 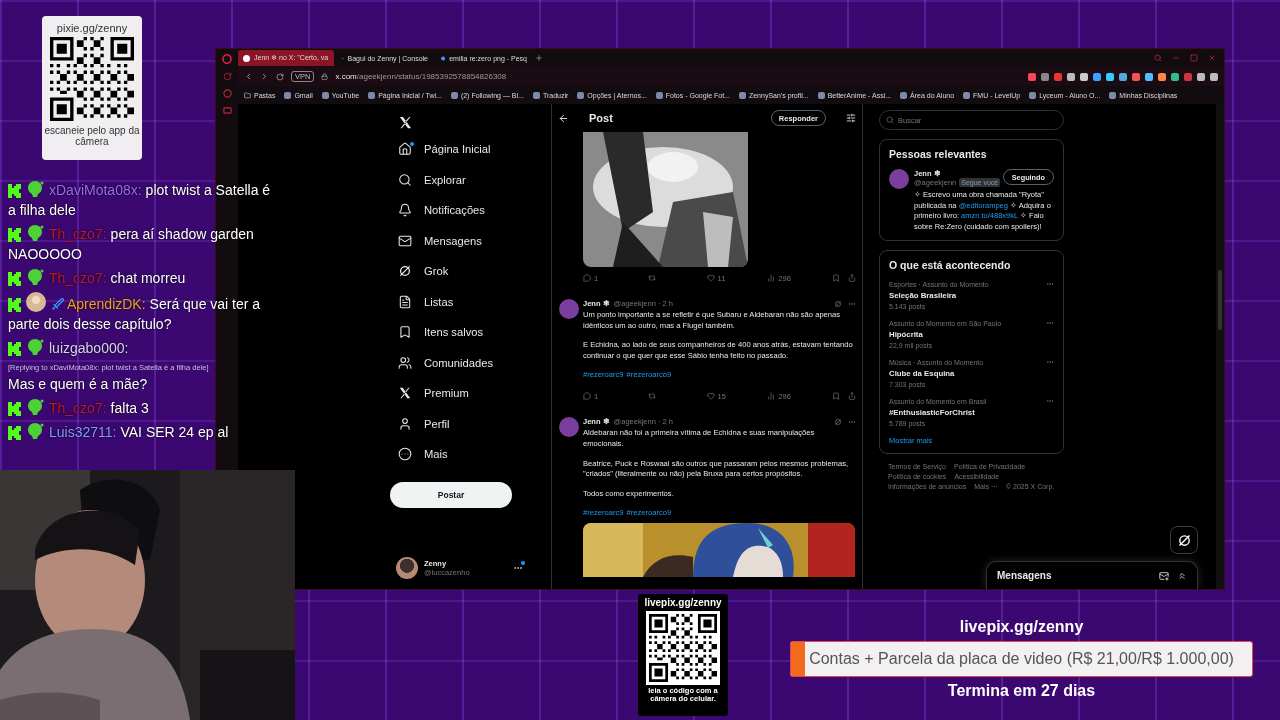 What do you see at coordinates (58, 304) in the screenshot?
I see `sword-icon` at bounding box center [58, 304].